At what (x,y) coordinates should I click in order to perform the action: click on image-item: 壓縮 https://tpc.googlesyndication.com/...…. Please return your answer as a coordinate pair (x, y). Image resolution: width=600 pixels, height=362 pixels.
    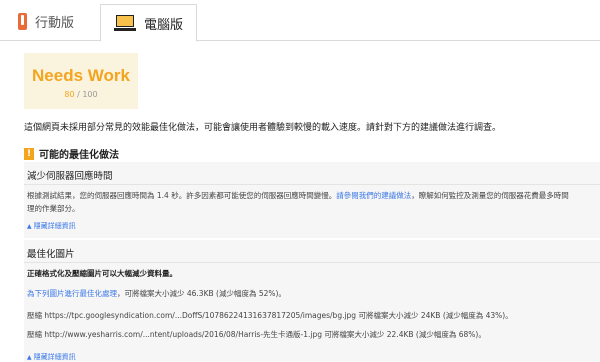
    Looking at the image, I should click on (270, 315).